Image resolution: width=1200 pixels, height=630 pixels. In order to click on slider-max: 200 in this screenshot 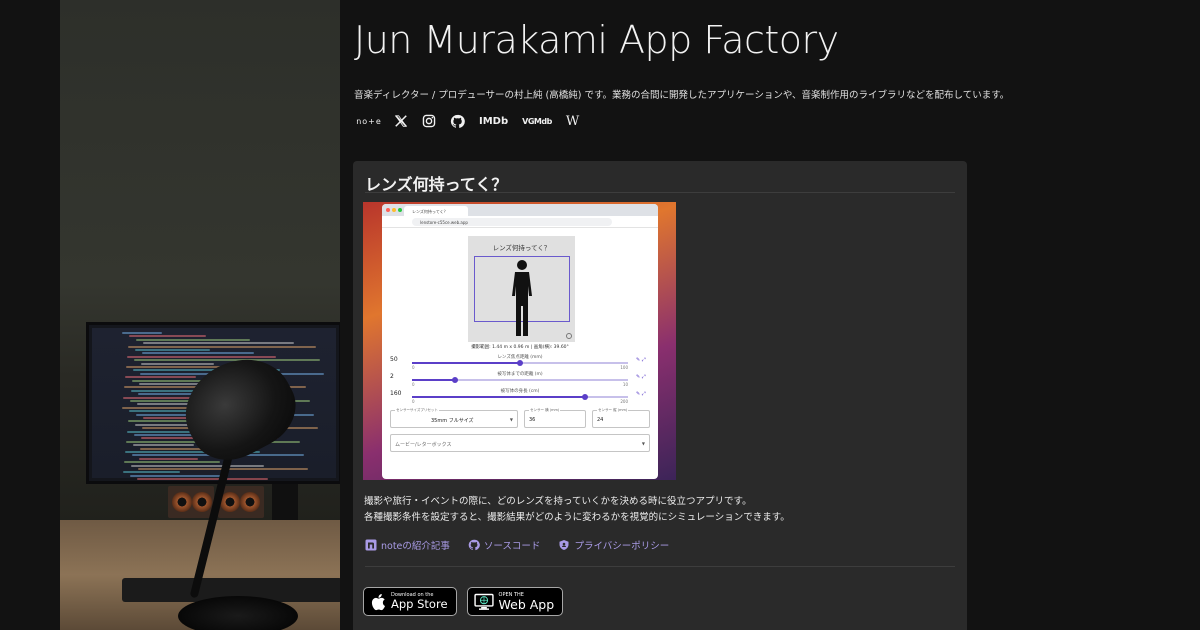, I will do `click(624, 401)`.